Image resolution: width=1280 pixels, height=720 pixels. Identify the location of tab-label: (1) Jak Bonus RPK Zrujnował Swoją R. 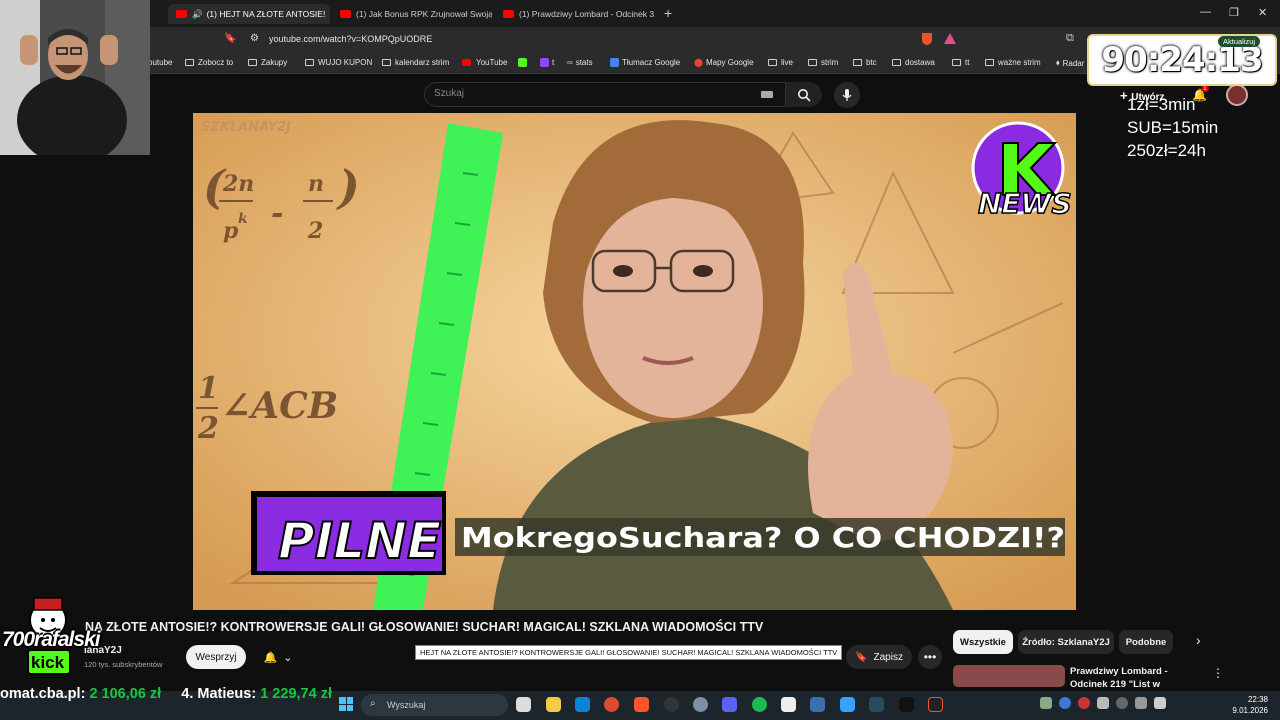
(424, 14).